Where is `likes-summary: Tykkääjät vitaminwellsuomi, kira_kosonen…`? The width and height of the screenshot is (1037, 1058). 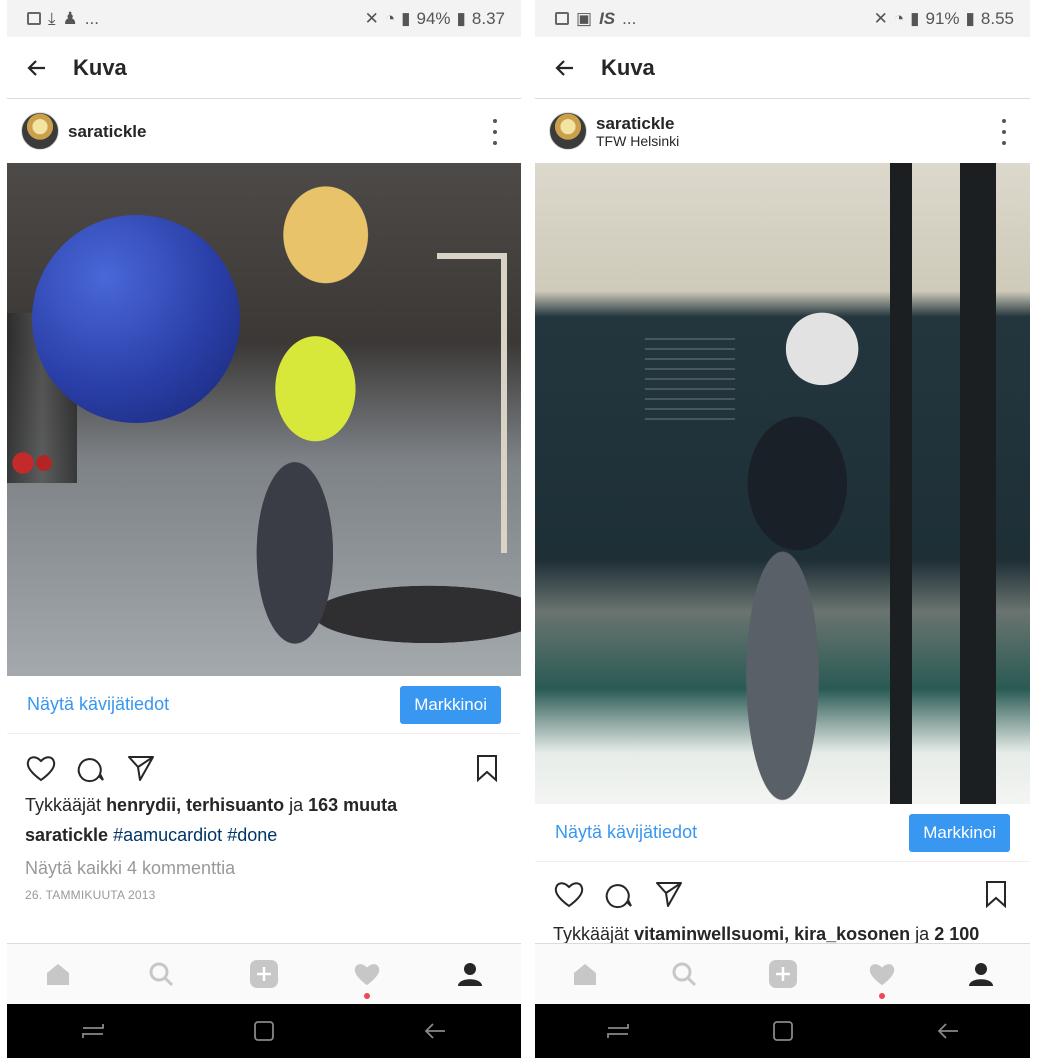 likes-summary: Tykkääjät vitaminwellsuomi, kira_kosonen… is located at coordinates (766, 934).